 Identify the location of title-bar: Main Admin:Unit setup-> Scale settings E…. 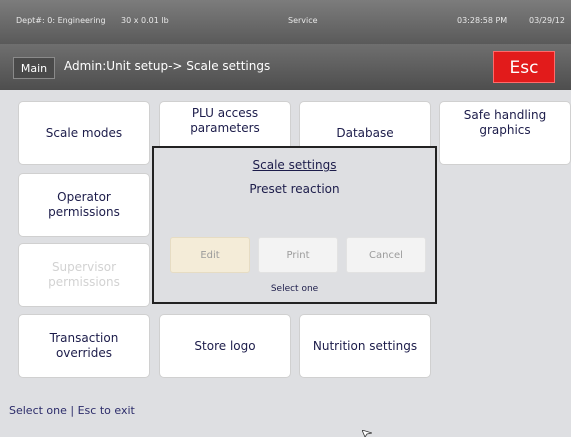
(285, 67).